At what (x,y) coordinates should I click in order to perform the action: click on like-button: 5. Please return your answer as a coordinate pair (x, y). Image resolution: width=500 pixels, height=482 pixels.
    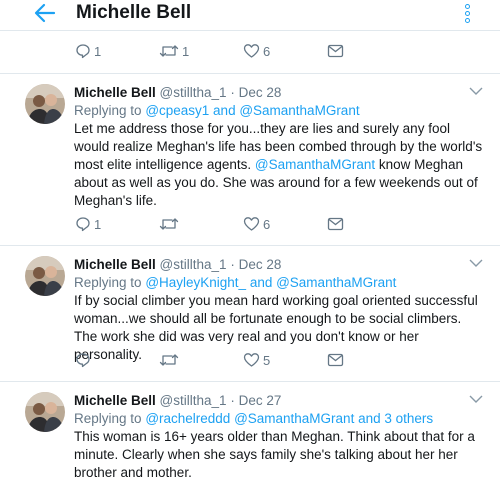
    Looking at the image, I should click on (256, 360).